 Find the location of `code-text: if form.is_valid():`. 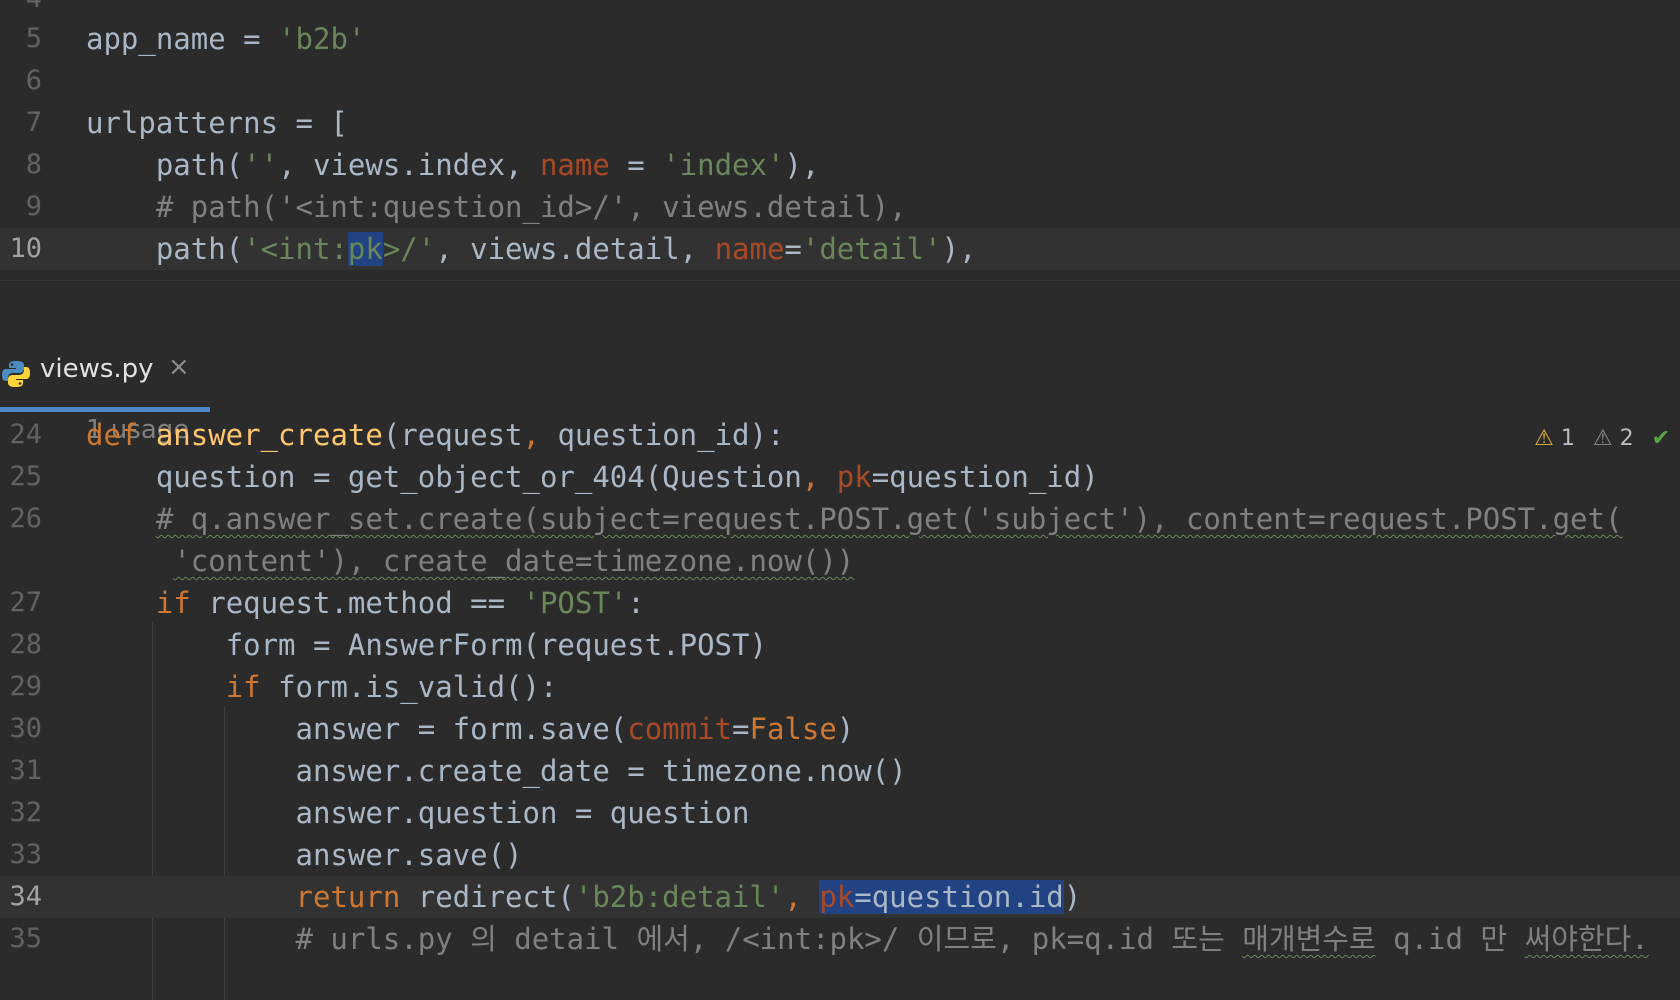

code-text: if form.is_valid(): is located at coordinates (322, 687).